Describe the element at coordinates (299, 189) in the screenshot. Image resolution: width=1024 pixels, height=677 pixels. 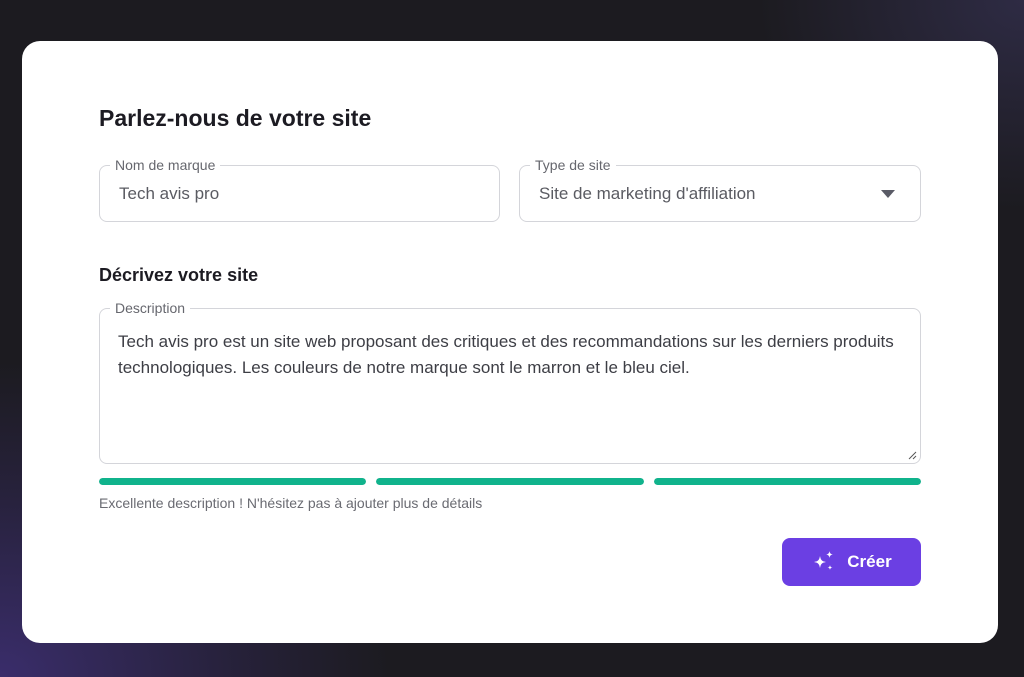
I see `brand-name-field: Nom de marque Tech avis pro` at that location.